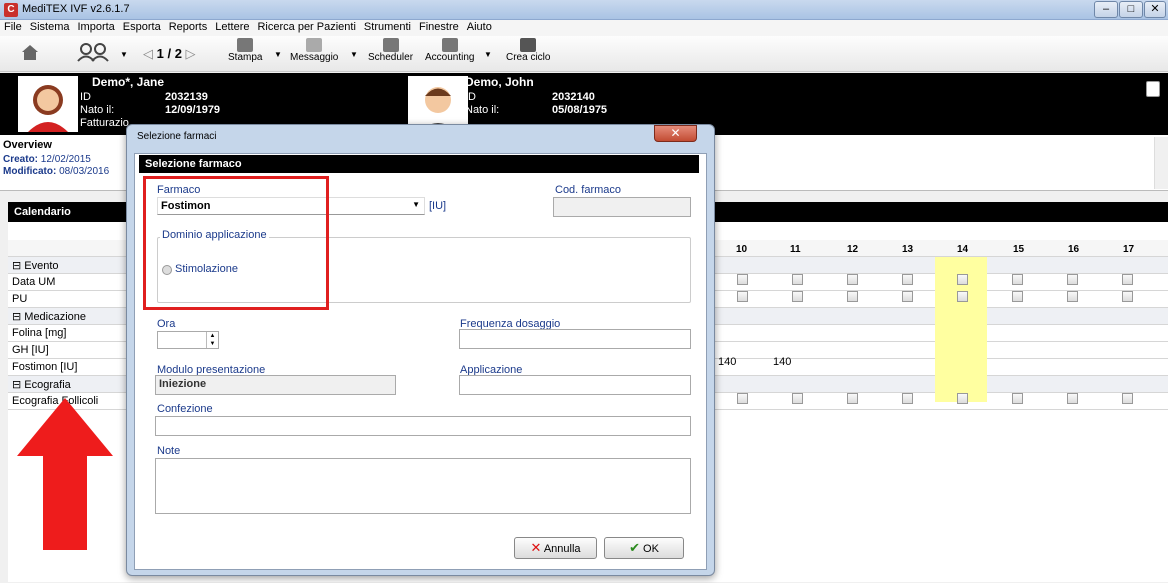  Describe the element at coordinates (419, 164) in the screenshot. I see `dialog-header: Selezione farmaco` at that location.